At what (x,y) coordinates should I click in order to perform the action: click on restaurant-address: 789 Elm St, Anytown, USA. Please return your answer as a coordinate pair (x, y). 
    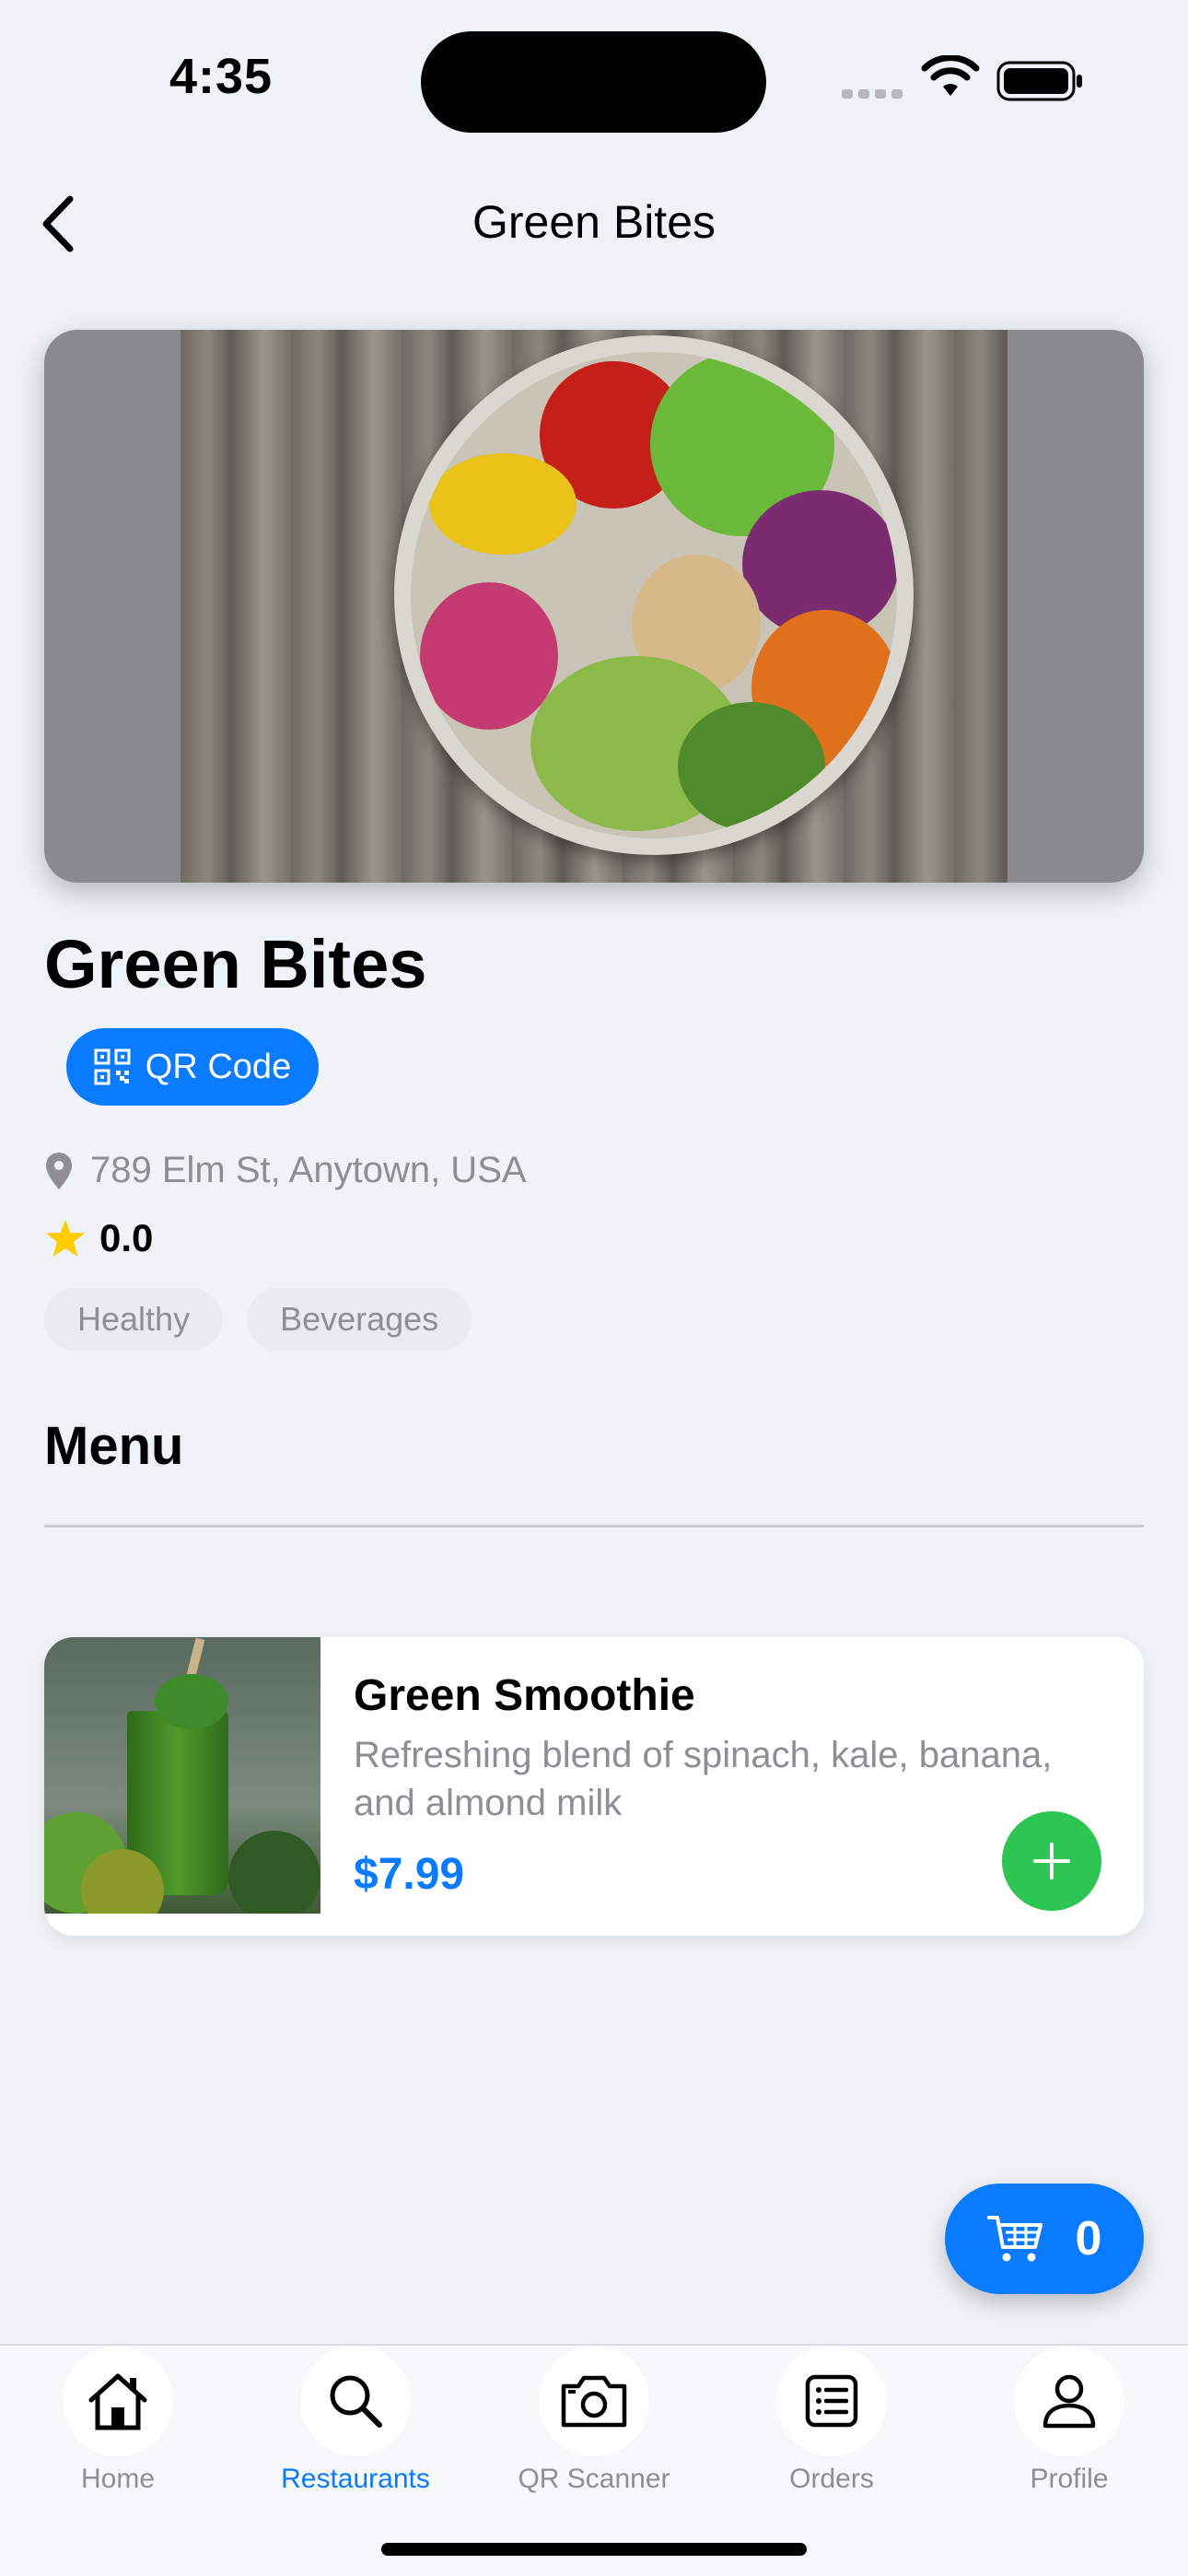
    Looking at the image, I should click on (285, 1170).